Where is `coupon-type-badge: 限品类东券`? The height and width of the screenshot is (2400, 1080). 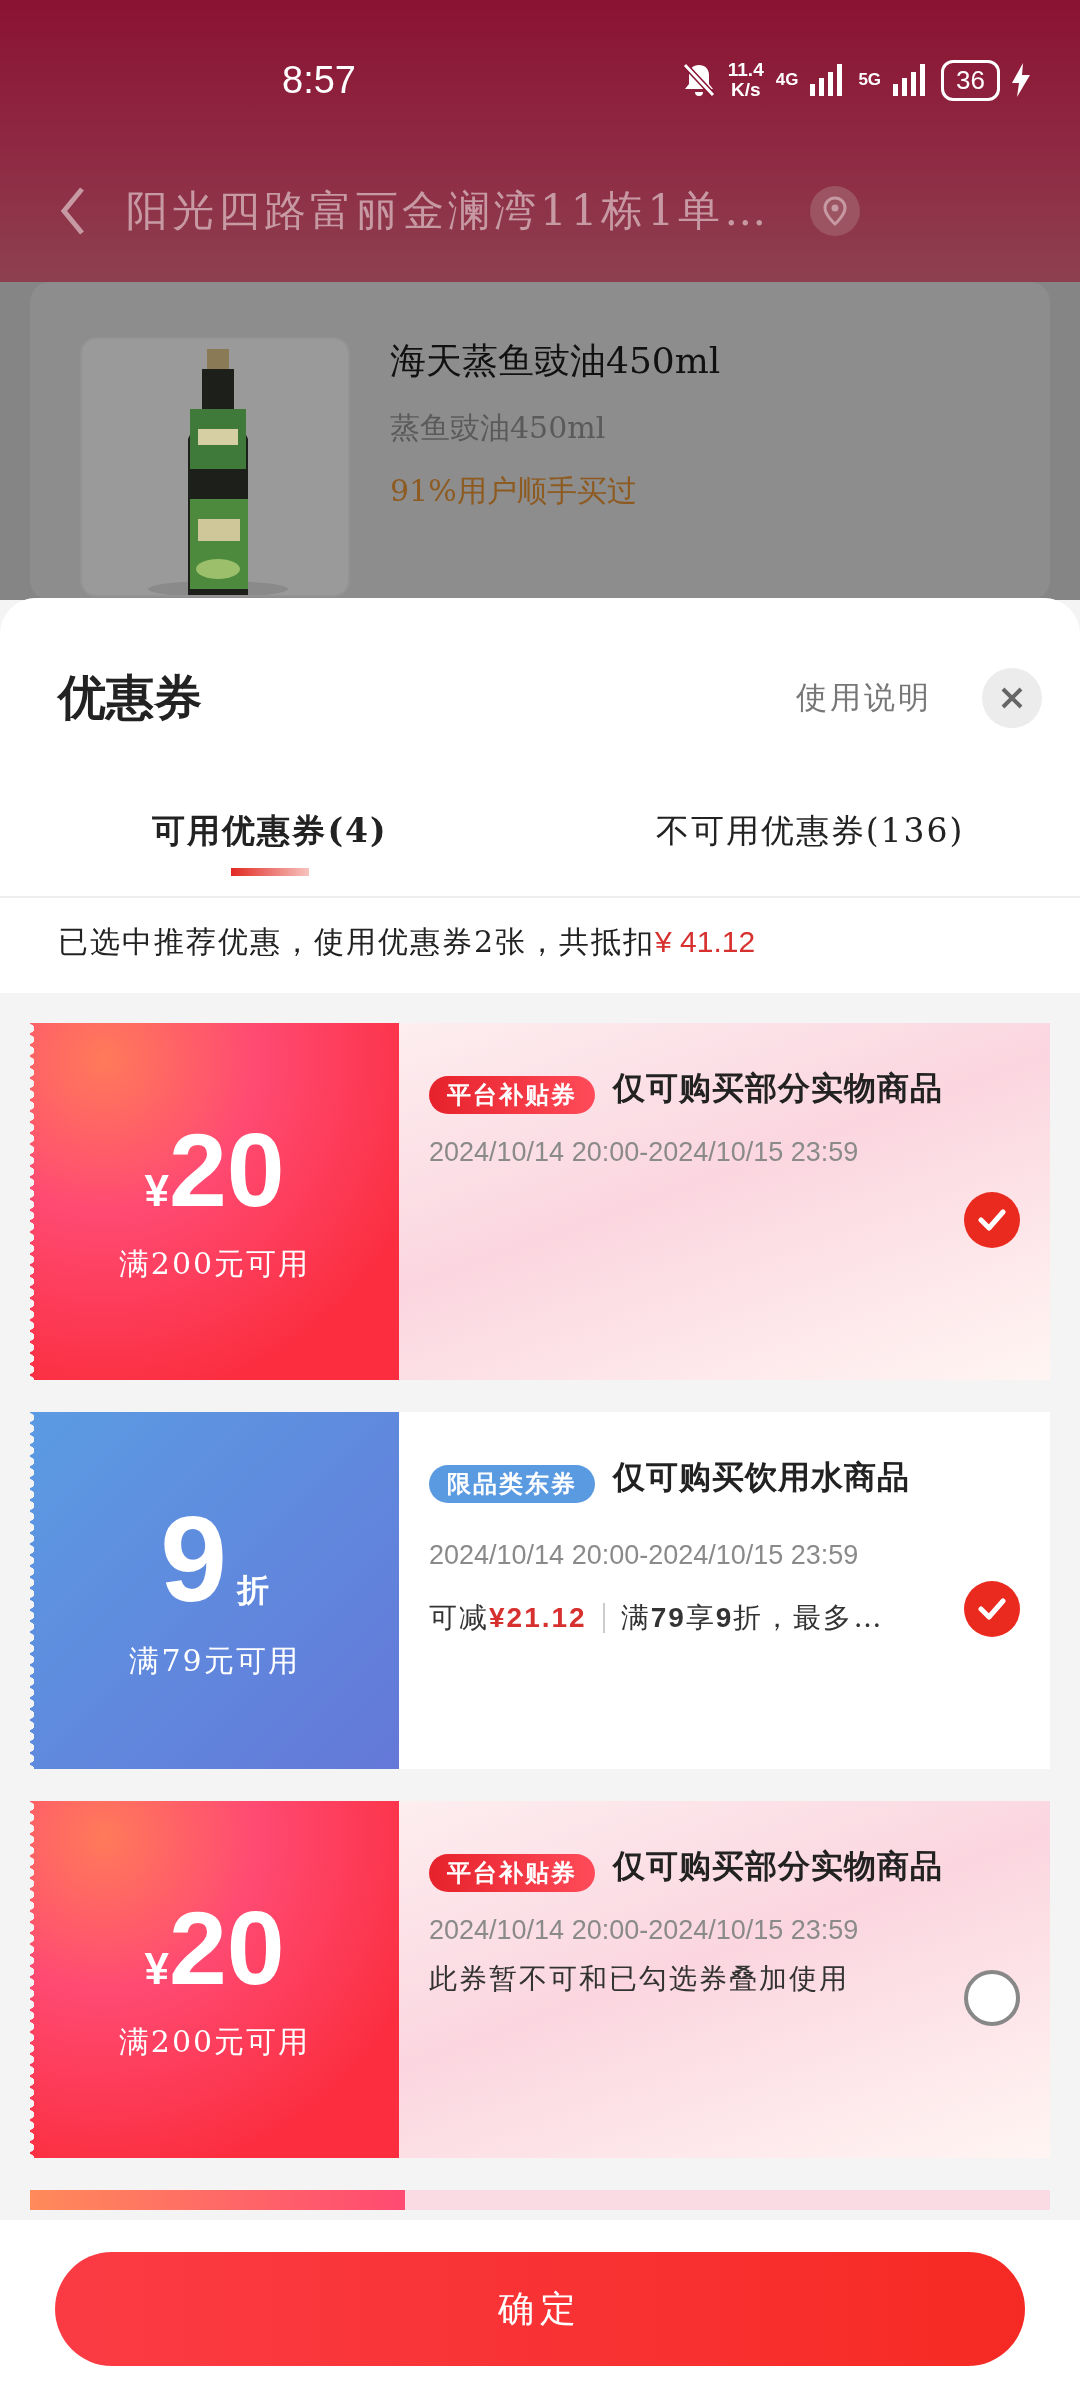 coupon-type-badge: 限品类东券 is located at coordinates (512, 1483).